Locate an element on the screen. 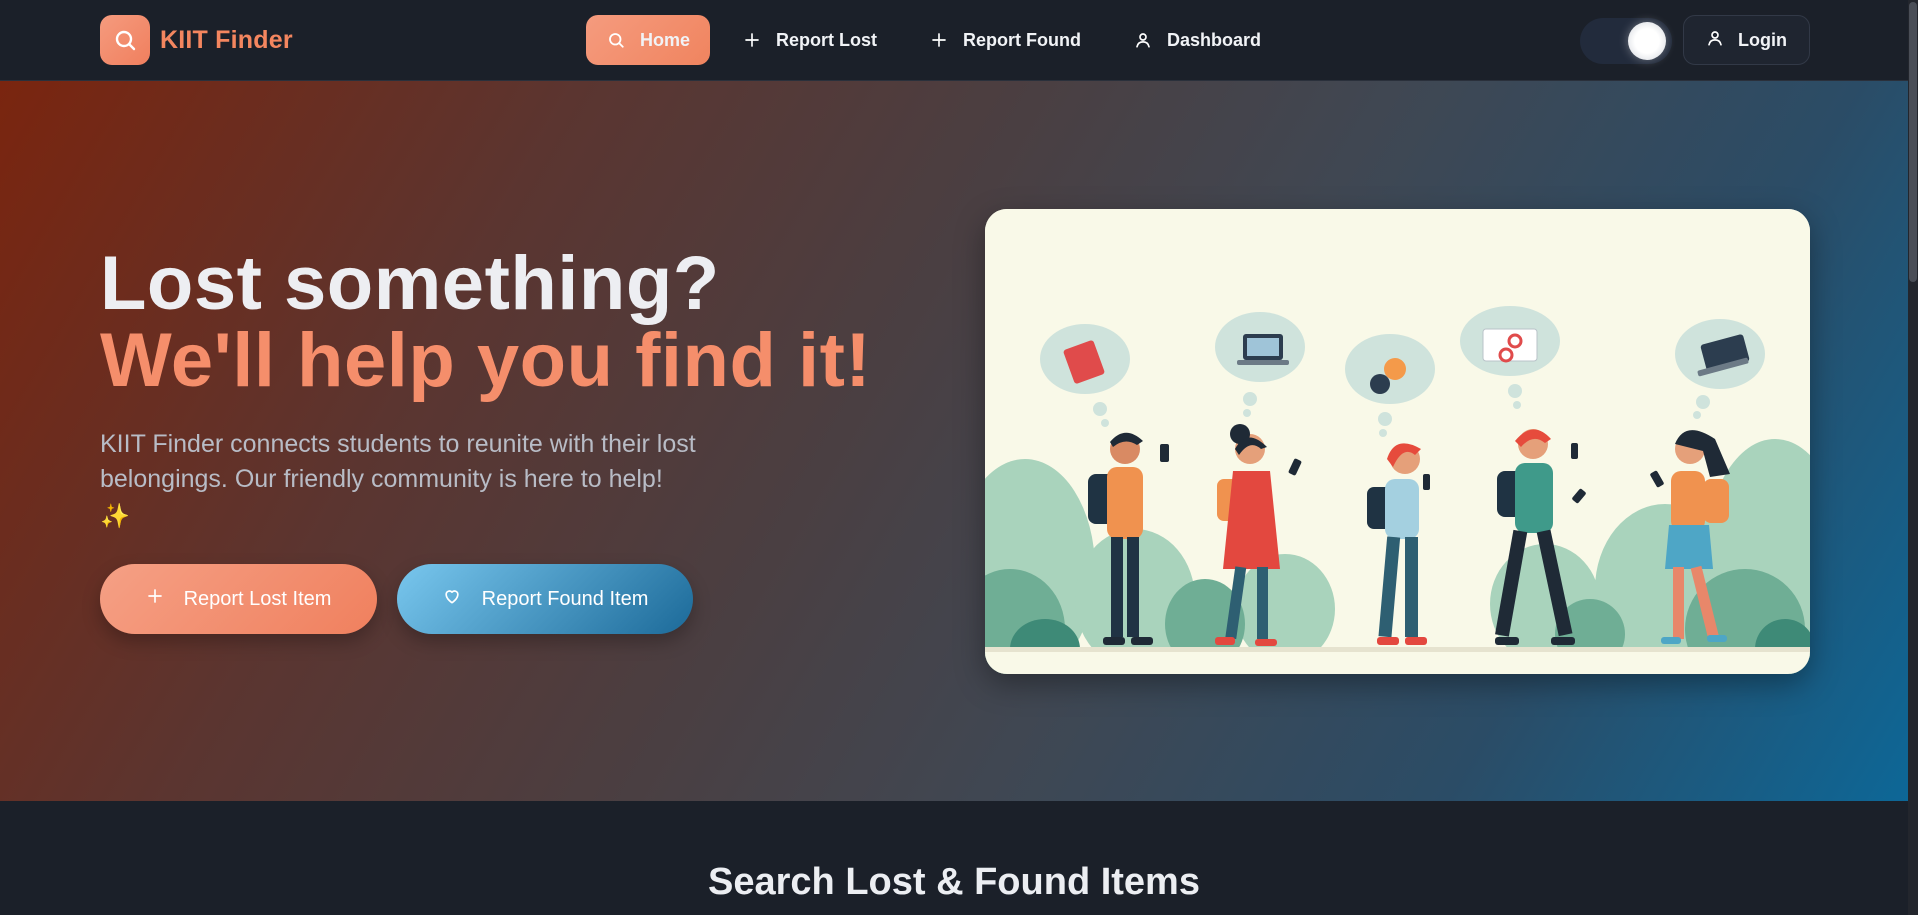 The width and height of the screenshot is (1918, 915). report-found-item-button: Report Found Item is located at coordinates (545, 599).